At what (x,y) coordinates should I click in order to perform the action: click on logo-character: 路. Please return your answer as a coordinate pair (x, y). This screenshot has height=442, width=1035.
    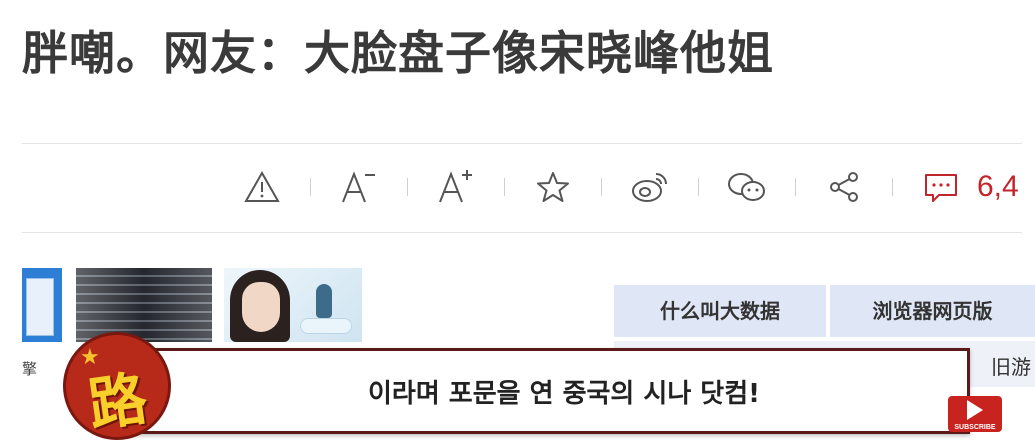
    Looking at the image, I should click on (118, 402).